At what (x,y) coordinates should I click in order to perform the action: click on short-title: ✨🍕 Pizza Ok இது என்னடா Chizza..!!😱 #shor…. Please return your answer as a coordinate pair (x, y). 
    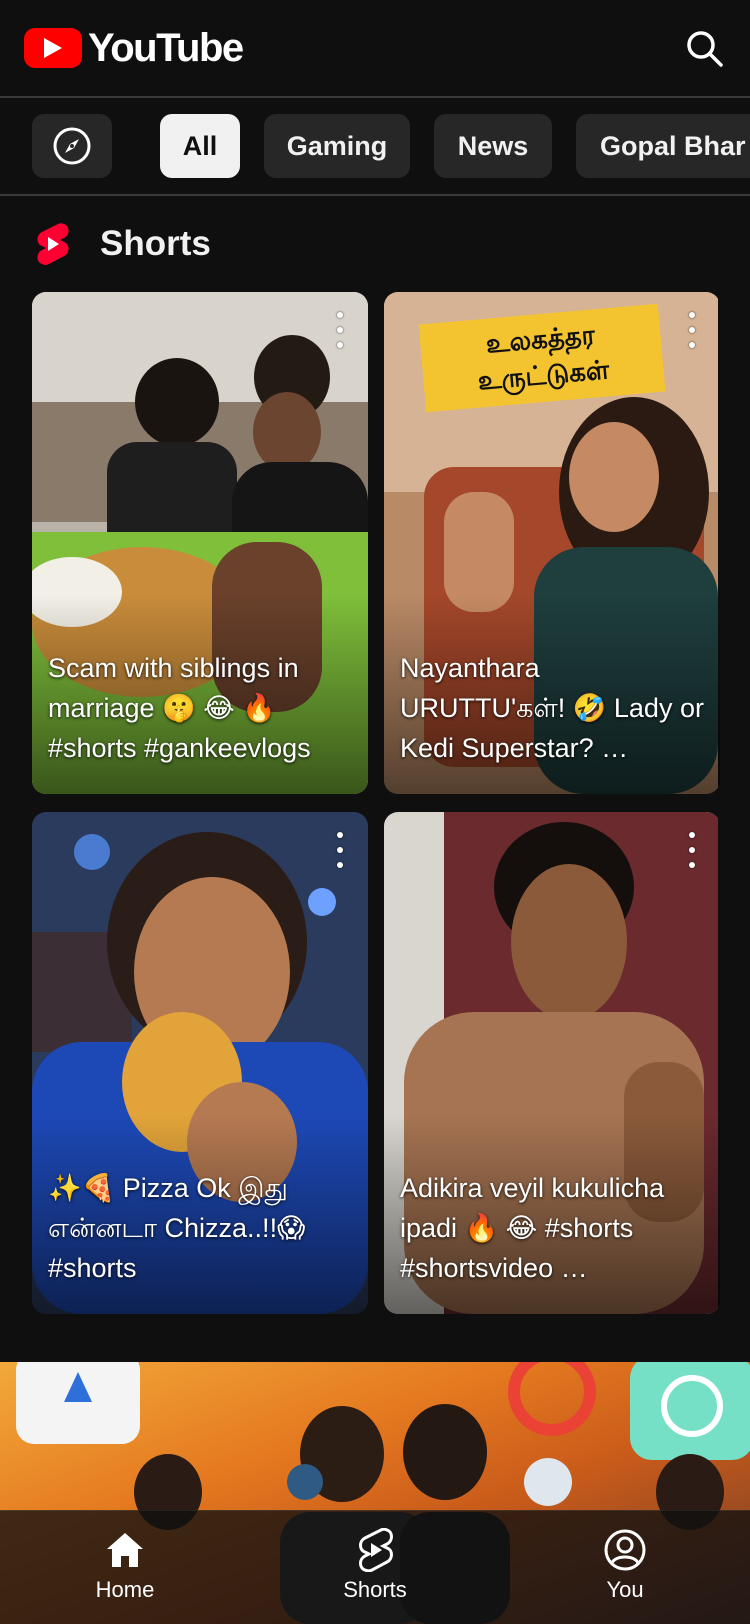
    Looking at the image, I should click on (177, 1228).